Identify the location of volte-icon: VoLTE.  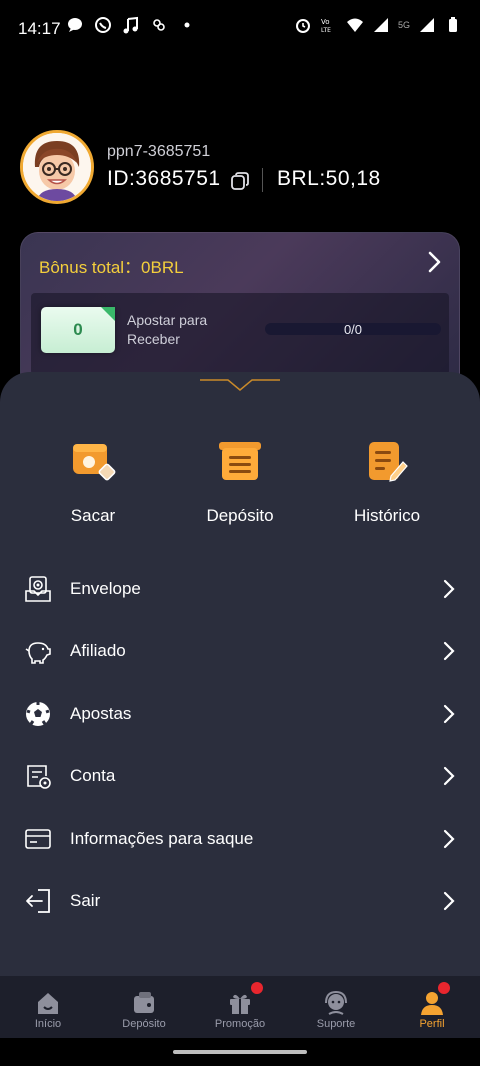
(326, 26).